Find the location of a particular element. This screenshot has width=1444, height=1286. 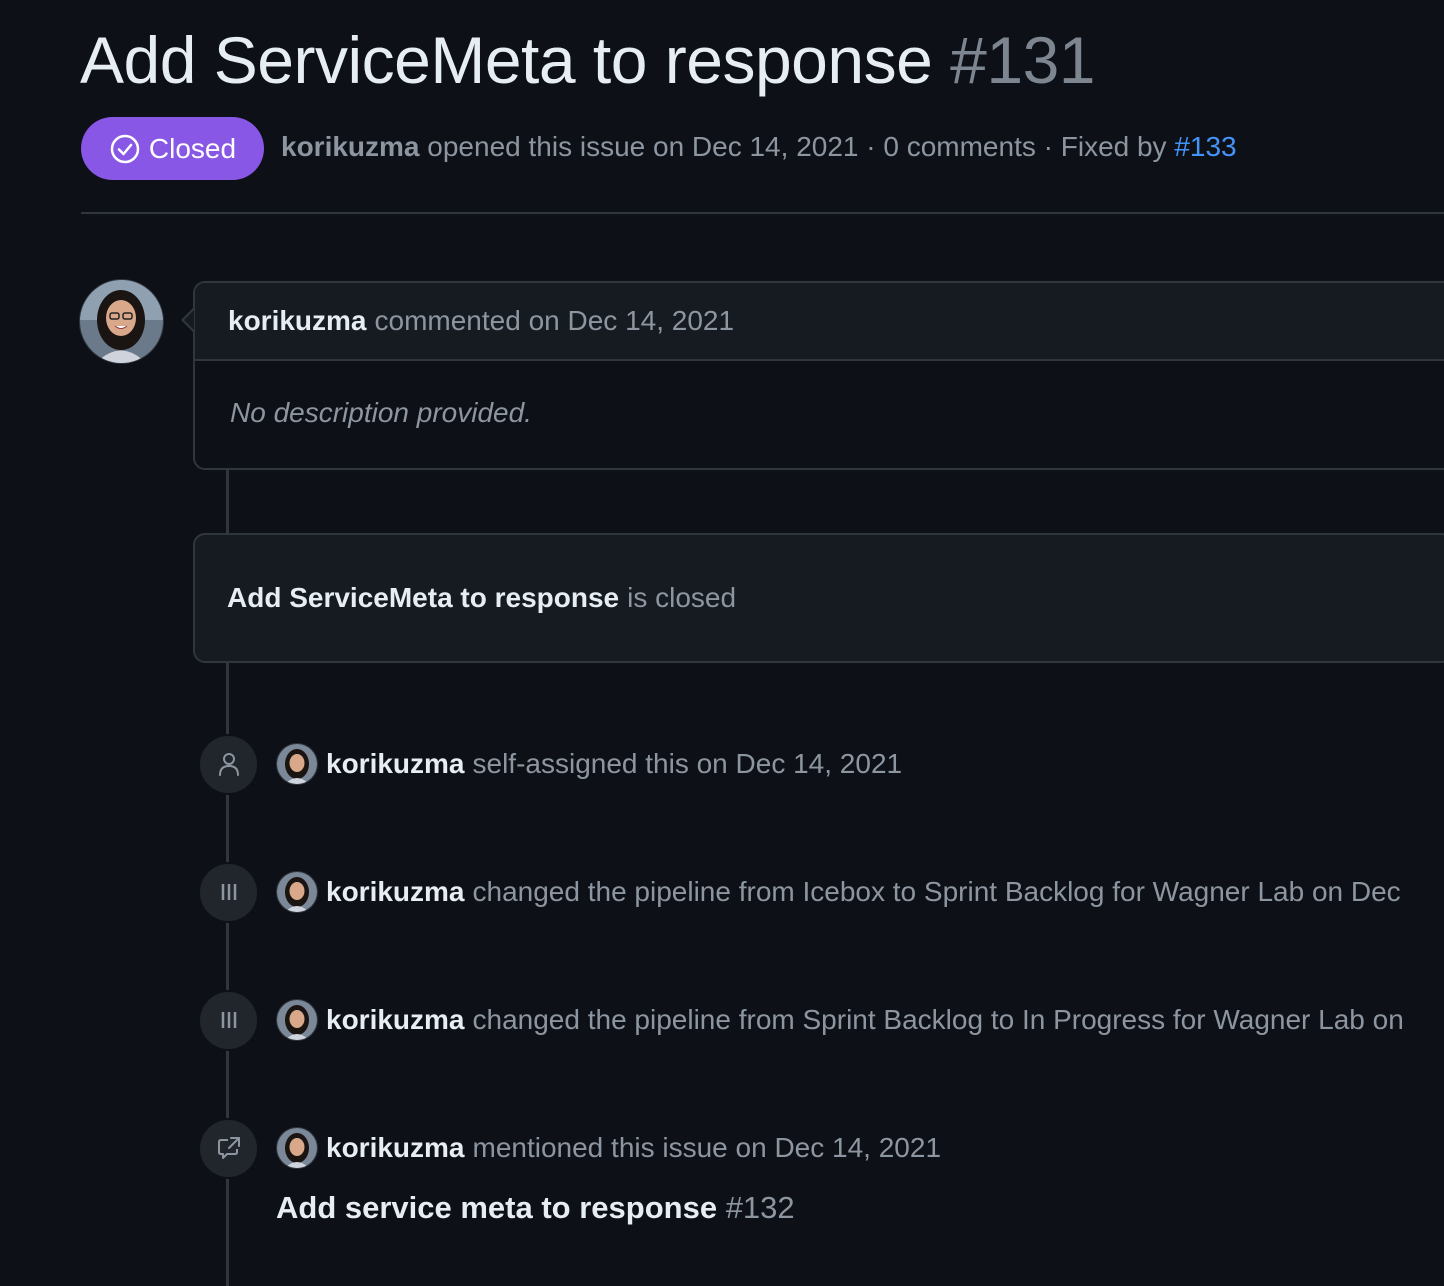

cross-reference-icon is located at coordinates (228, 1148).